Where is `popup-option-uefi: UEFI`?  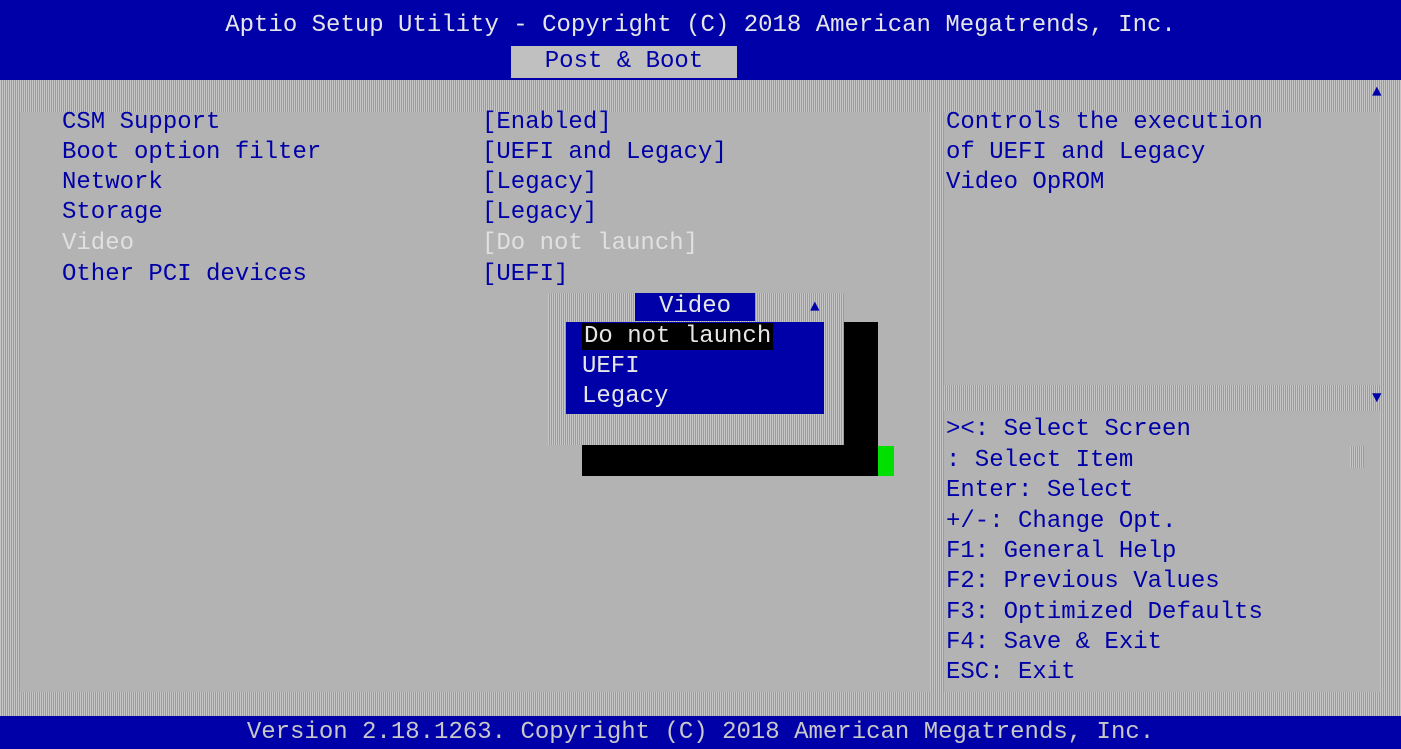
popup-option-uefi: UEFI is located at coordinates (611, 367).